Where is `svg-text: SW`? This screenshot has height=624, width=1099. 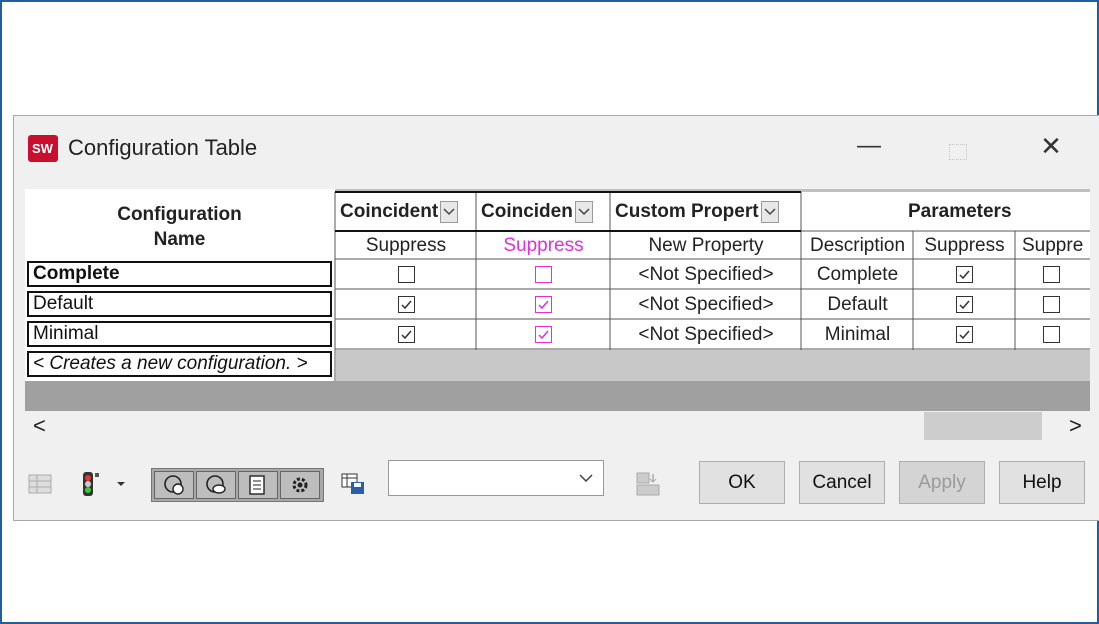
svg-text: SW is located at coordinates (43, 148).